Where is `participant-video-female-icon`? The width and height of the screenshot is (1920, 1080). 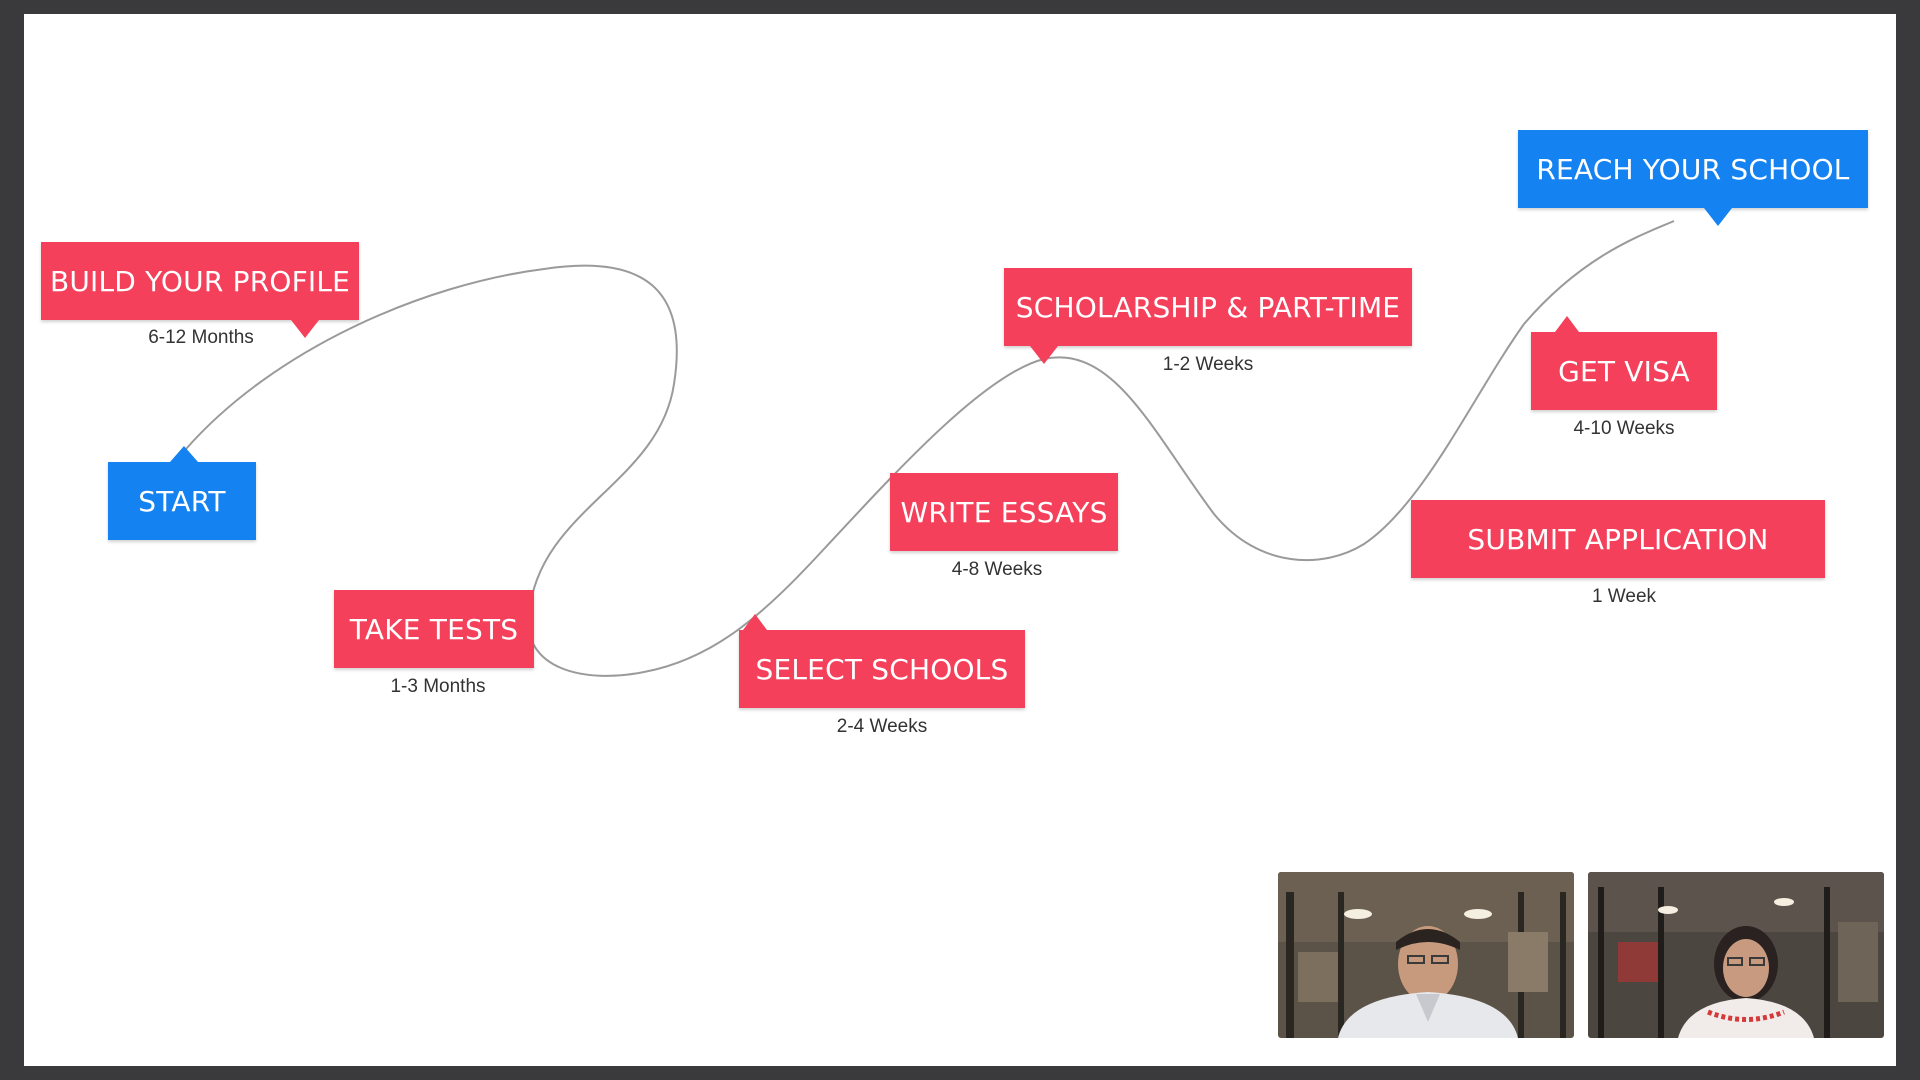 participant-video-female-icon is located at coordinates (1736, 955).